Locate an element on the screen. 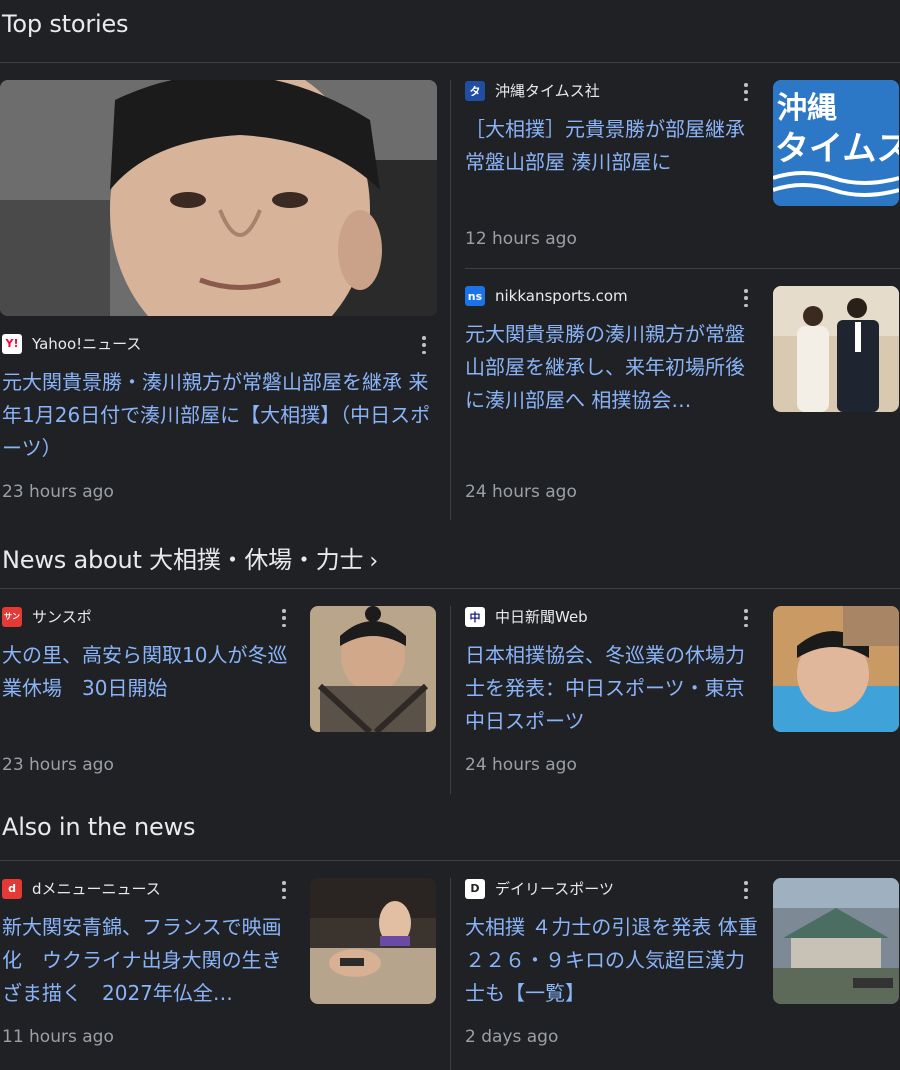  ceremony-photo-icon is located at coordinates (836, 349).